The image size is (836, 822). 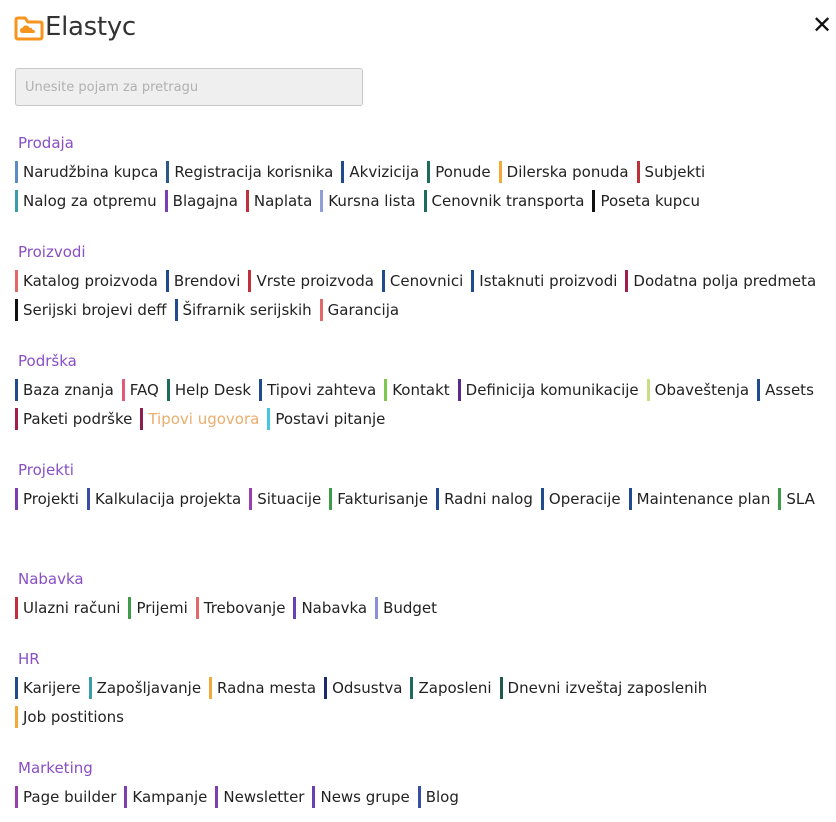 What do you see at coordinates (675, 172) in the screenshot?
I see `menu-link-subjekti: Subjekti` at bounding box center [675, 172].